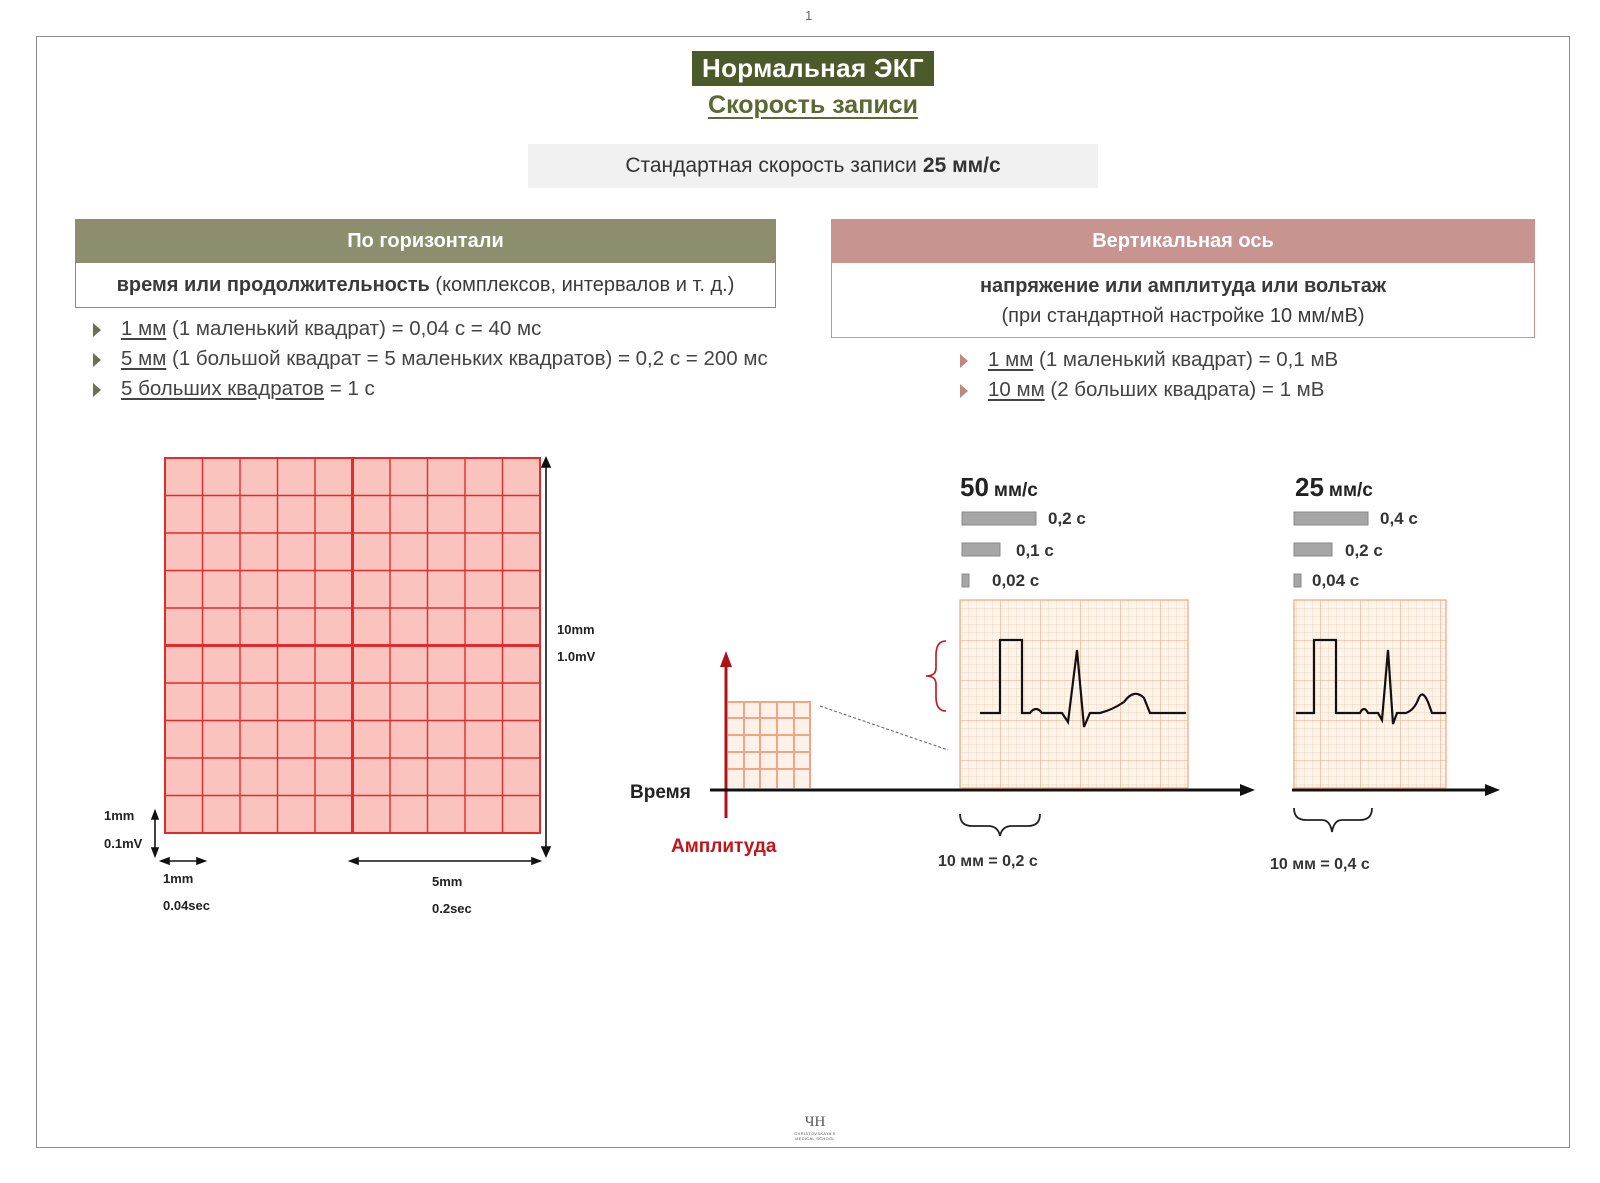 This screenshot has width=1600, height=1183. I want to click on bar-label: 0,04 с, so click(1335, 580).